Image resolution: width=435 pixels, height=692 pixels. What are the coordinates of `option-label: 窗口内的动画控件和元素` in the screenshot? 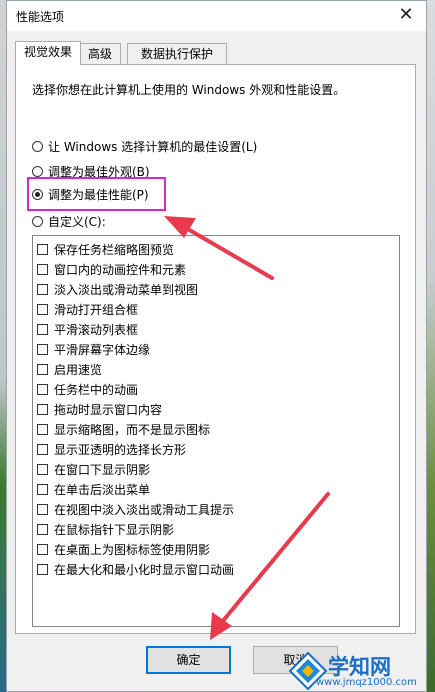 It's located at (120, 269).